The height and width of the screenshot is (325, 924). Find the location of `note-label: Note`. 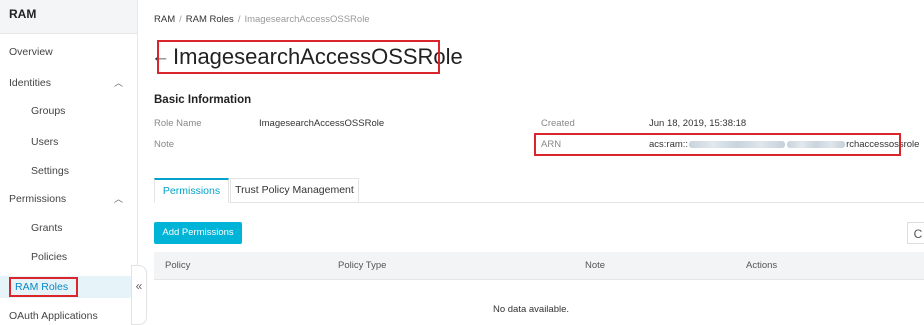

note-label: Note is located at coordinates (164, 144).